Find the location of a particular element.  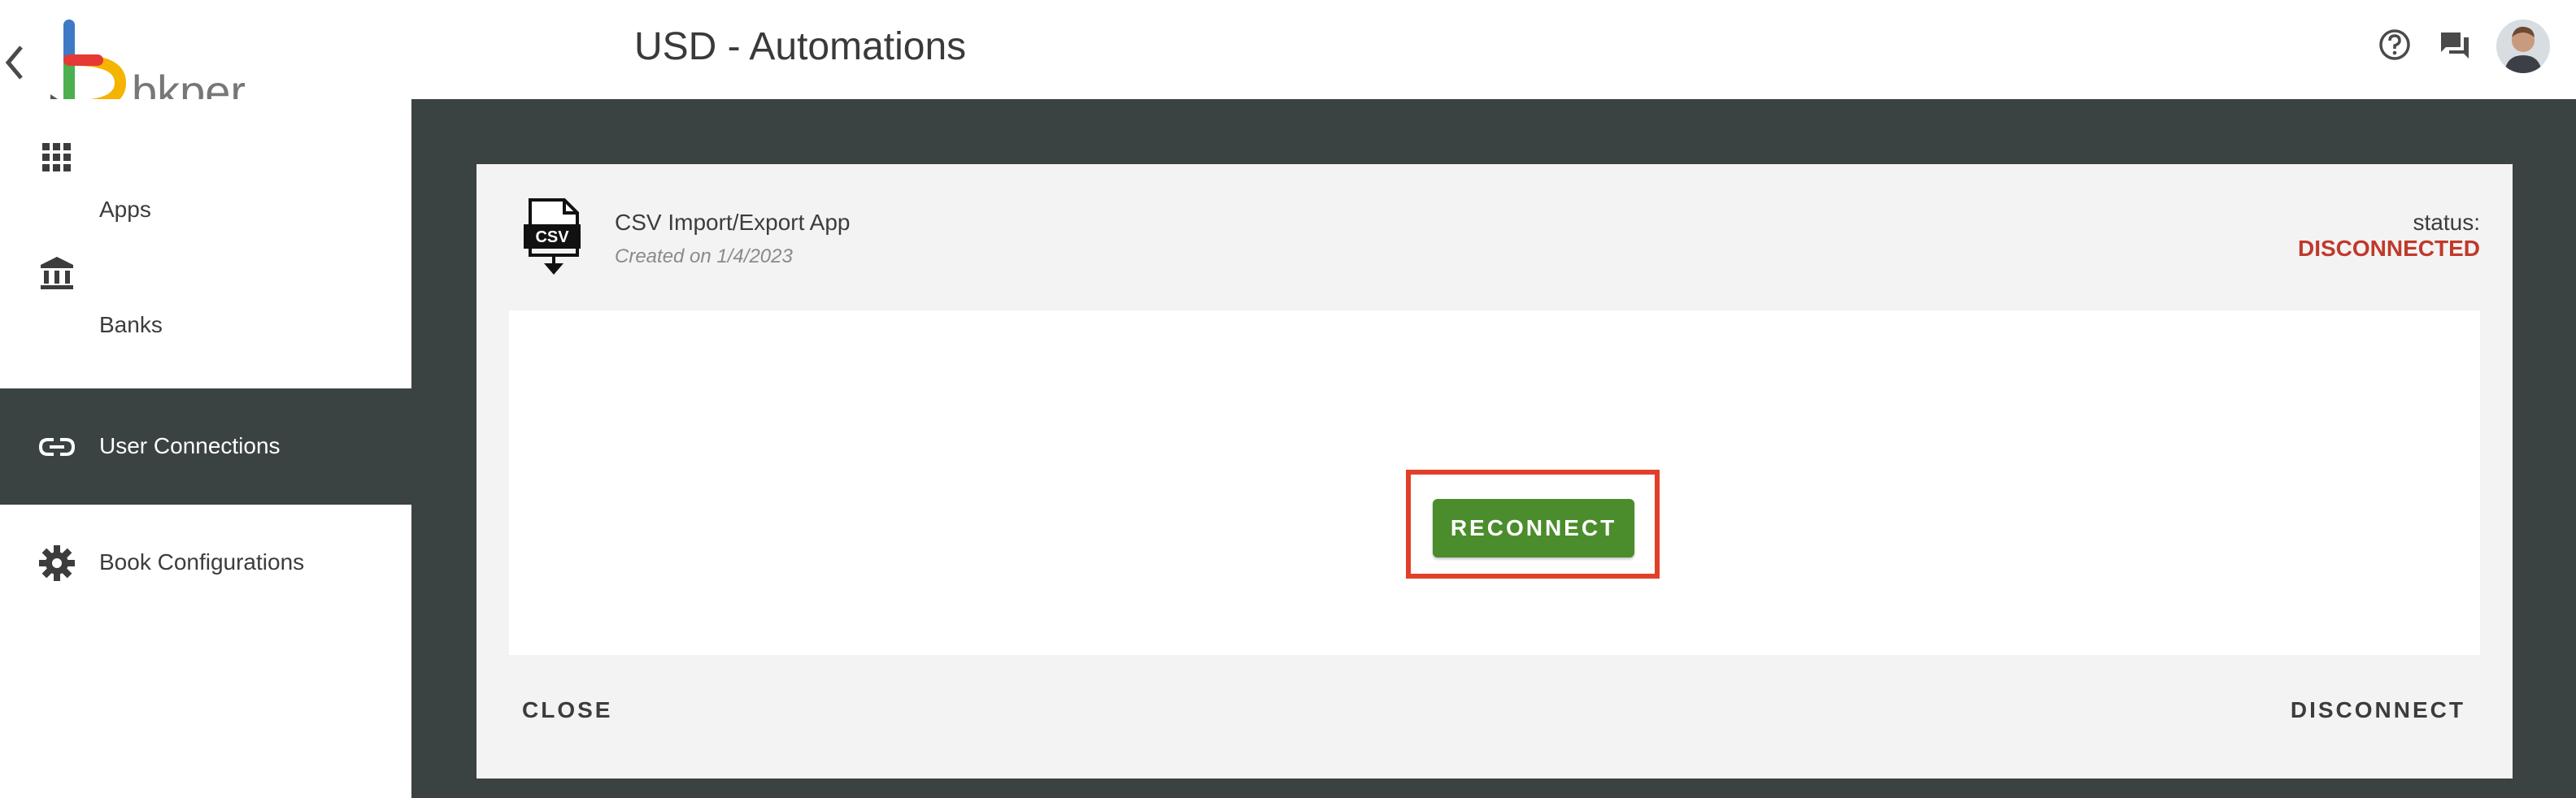

sidebar-item-book-configurations: Book Configurations is located at coordinates (205, 563).